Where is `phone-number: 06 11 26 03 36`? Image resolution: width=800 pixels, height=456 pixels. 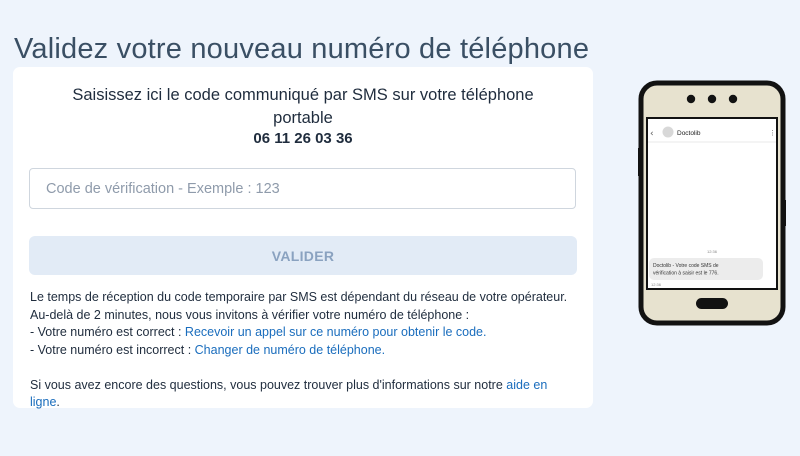
phone-number: 06 11 26 03 36 is located at coordinates (303, 138).